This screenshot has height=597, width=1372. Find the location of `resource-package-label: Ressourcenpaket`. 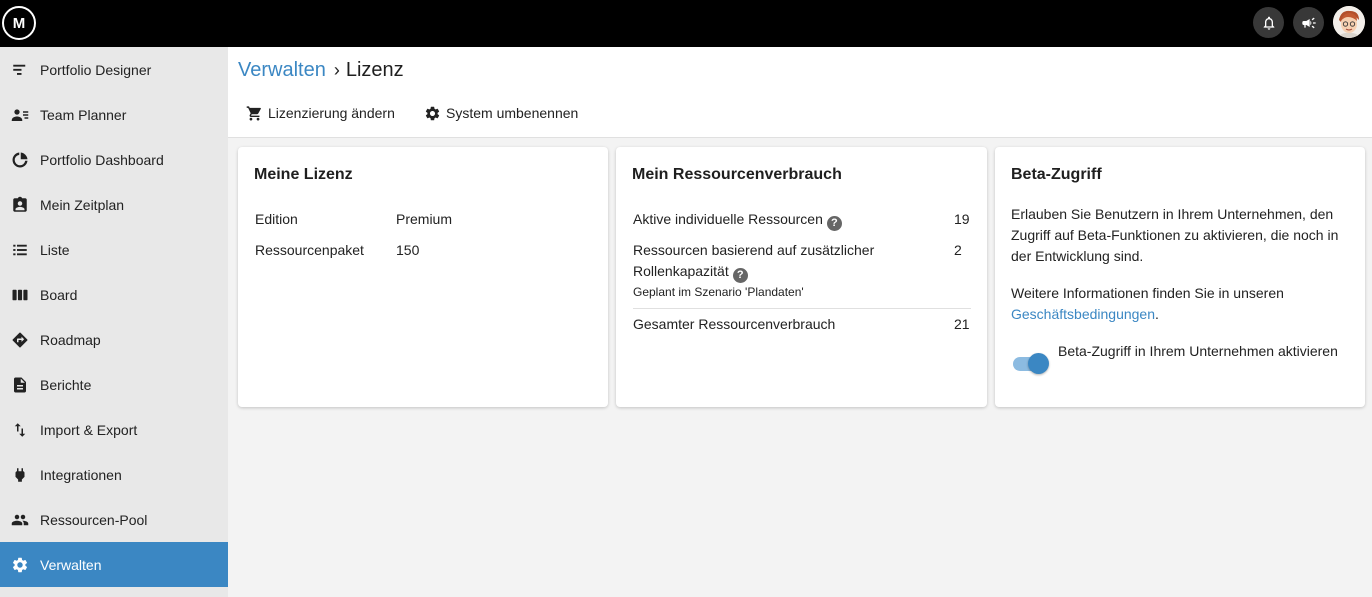

resource-package-label: Ressourcenpaket is located at coordinates (309, 250).